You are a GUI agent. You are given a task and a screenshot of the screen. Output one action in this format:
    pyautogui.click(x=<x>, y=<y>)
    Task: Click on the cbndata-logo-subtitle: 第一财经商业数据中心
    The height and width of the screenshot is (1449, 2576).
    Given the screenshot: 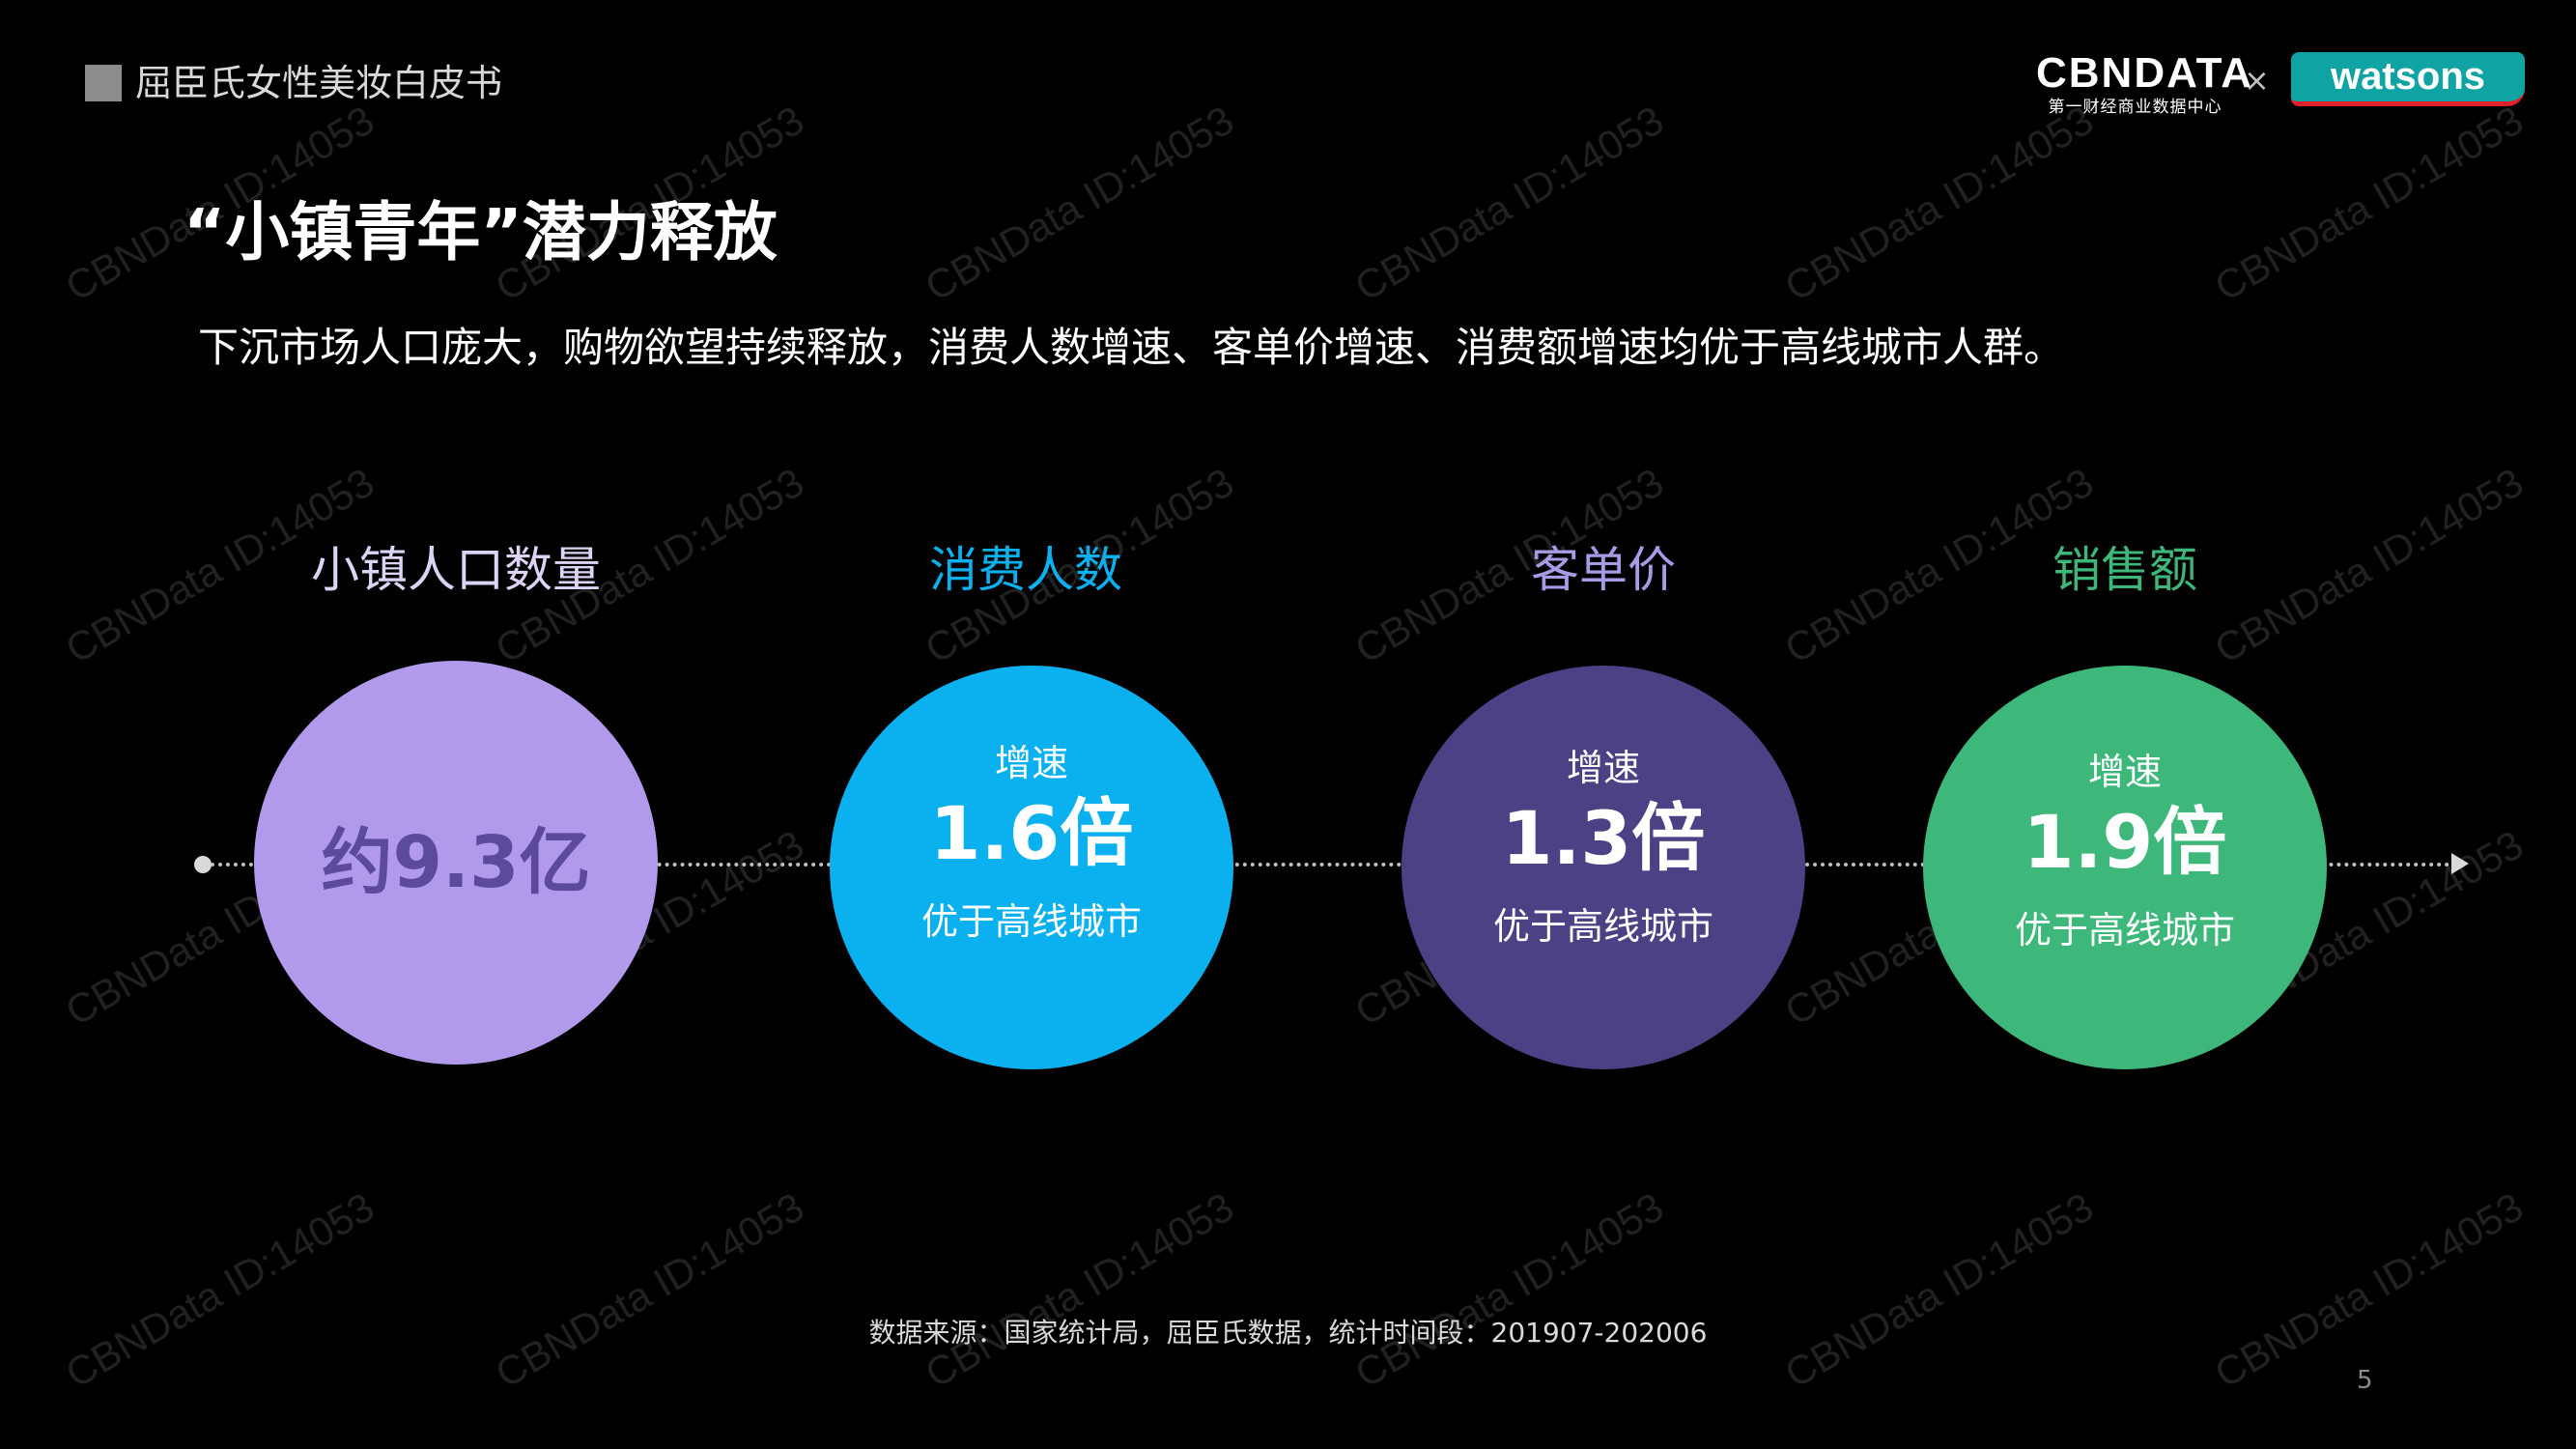 What is the action you would take?
    pyautogui.click(x=2135, y=107)
    